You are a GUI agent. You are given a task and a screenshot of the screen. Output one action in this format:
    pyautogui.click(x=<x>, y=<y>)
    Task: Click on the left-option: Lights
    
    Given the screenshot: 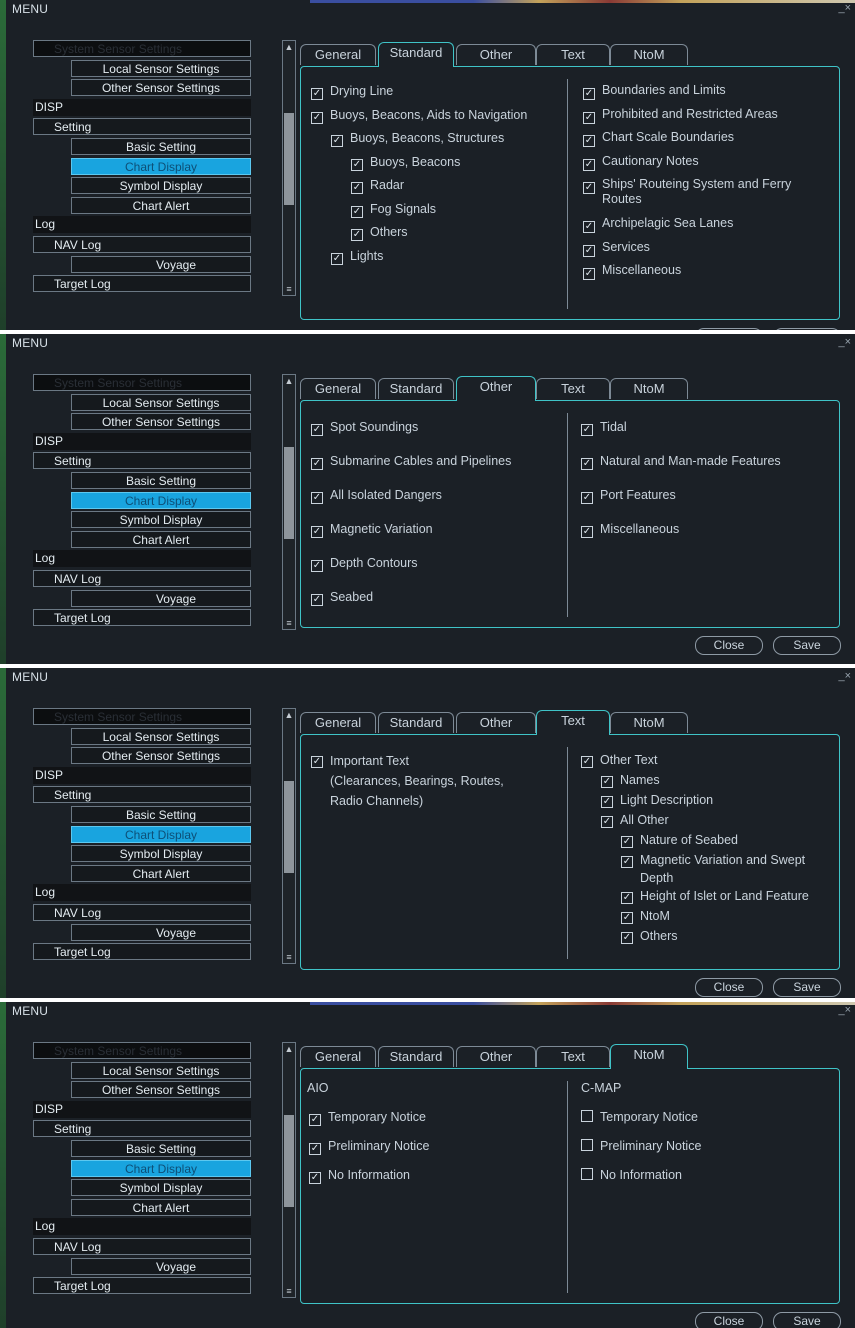 What is the action you would take?
    pyautogui.click(x=357, y=256)
    